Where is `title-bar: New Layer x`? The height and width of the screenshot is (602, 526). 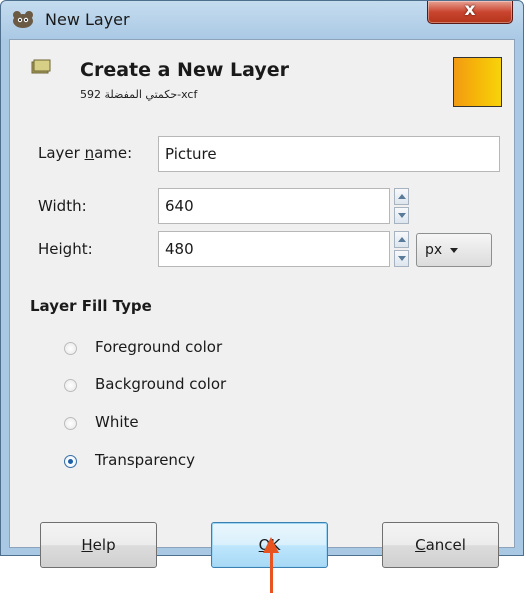 title-bar: New Layer x is located at coordinates (262, 19).